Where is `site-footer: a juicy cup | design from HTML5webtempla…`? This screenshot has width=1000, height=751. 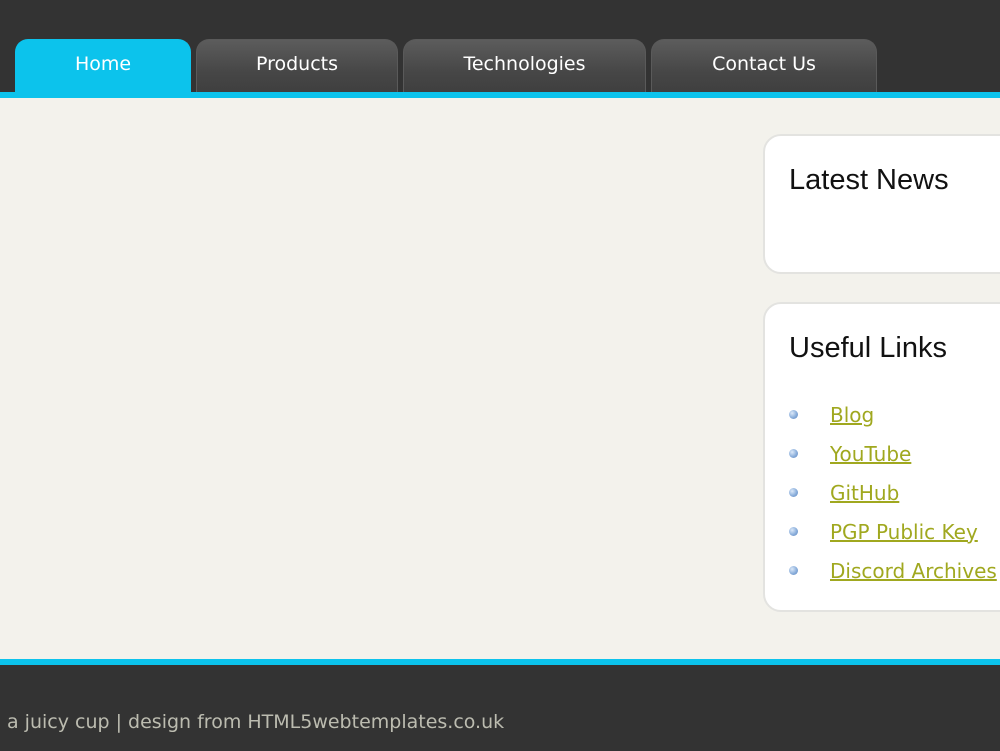 site-footer: a juicy cup | design from HTML5webtempla… is located at coordinates (500, 708).